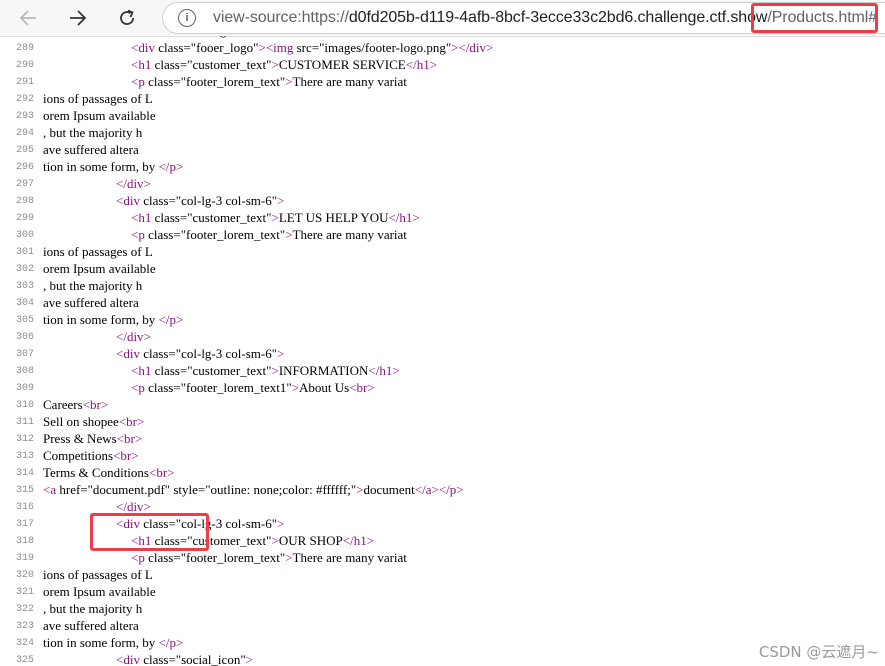 The image size is (885, 666). What do you see at coordinates (149, 532) in the screenshot?
I see `link-highlight-box` at bounding box center [149, 532].